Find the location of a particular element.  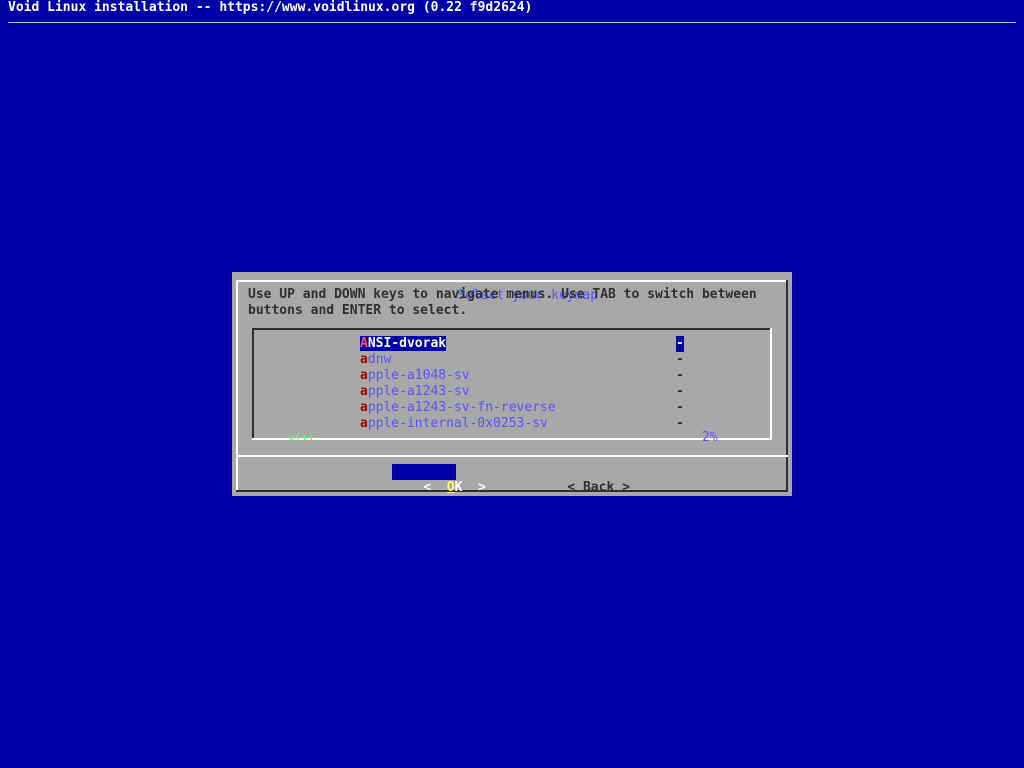

menu-item-apple-internal-0x0253-sv: apple-internal-0x0253-sv is located at coordinates (454, 424).